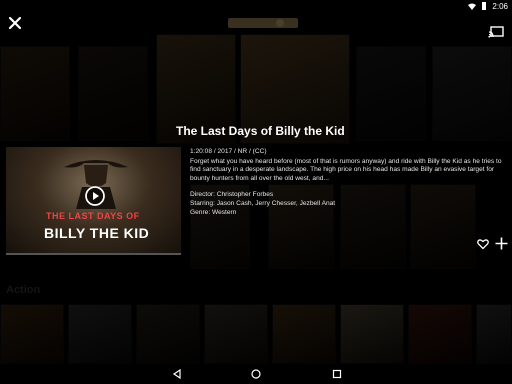  Describe the element at coordinates (97, 233) in the screenshot. I see `preview-title-bottom: BILLY THE KID` at that location.